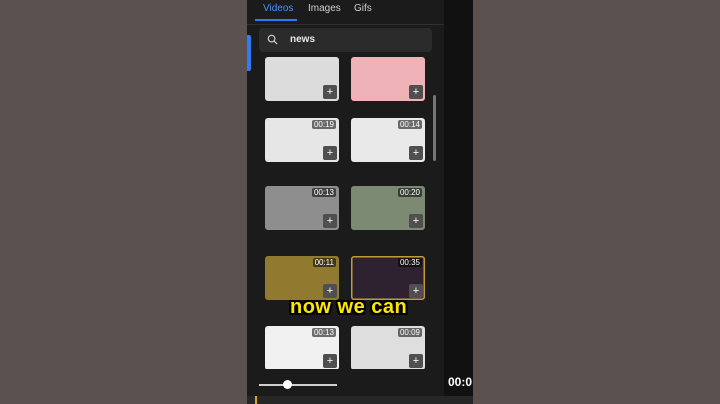 The height and width of the screenshot is (404, 720). Describe the element at coordinates (345, 40) in the screenshot. I see `search-input: news` at that location.